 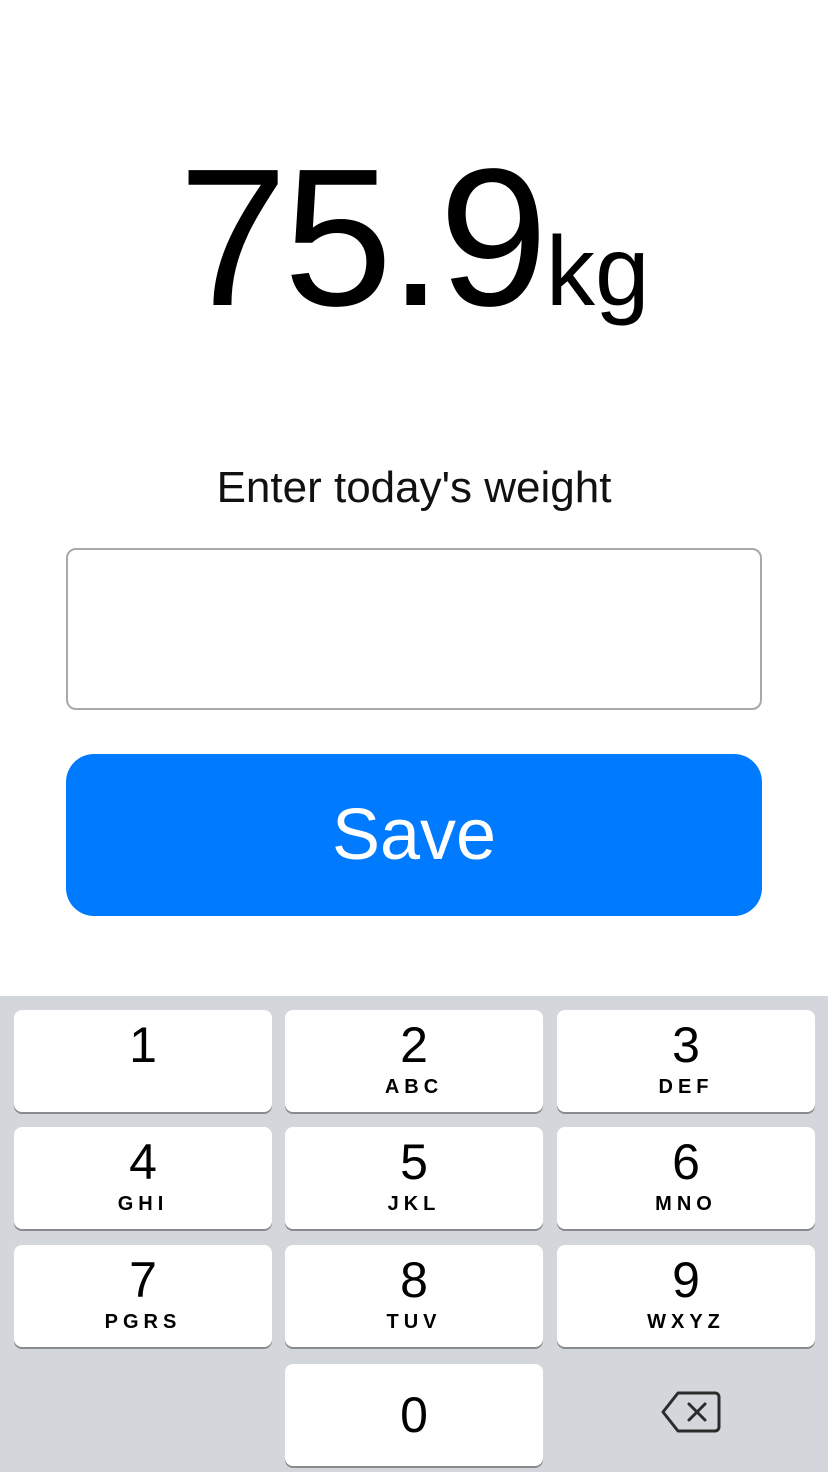 I want to click on key-letters: WXYZ, so click(x=686, y=1322).